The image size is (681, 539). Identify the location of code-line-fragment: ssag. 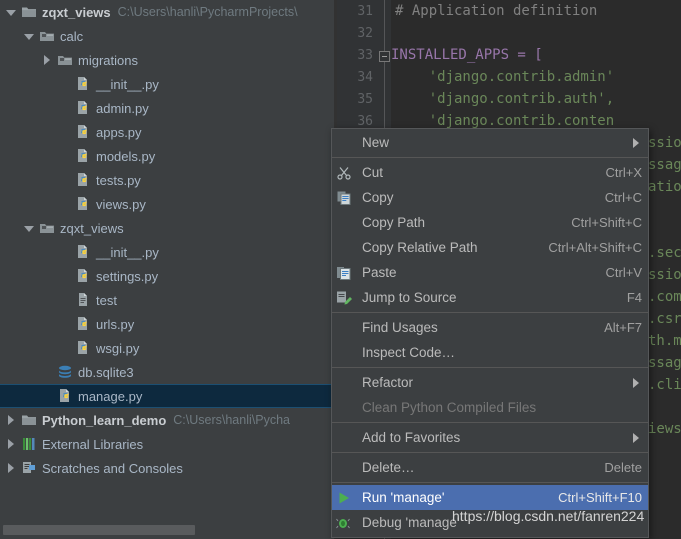
(664, 363).